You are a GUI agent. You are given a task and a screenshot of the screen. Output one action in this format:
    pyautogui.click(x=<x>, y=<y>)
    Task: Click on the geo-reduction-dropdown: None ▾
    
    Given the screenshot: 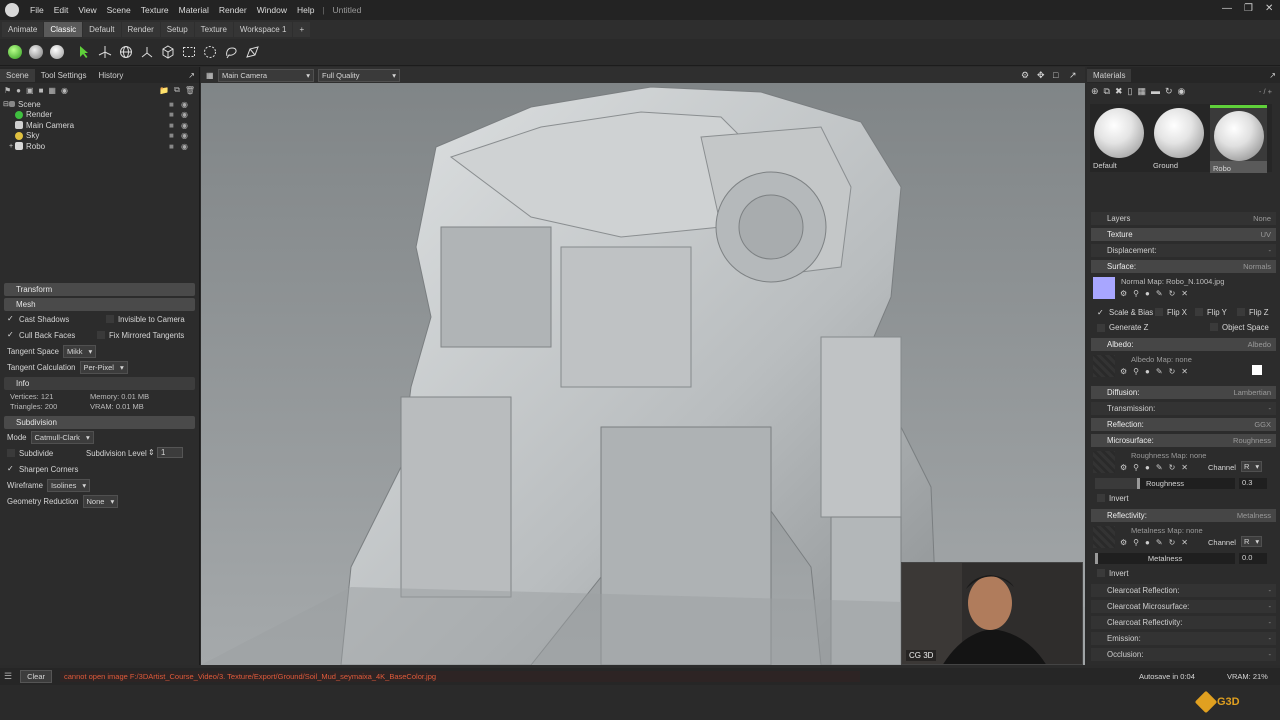 What is the action you would take?
    pyautogui.click(x=100, y=501)
    